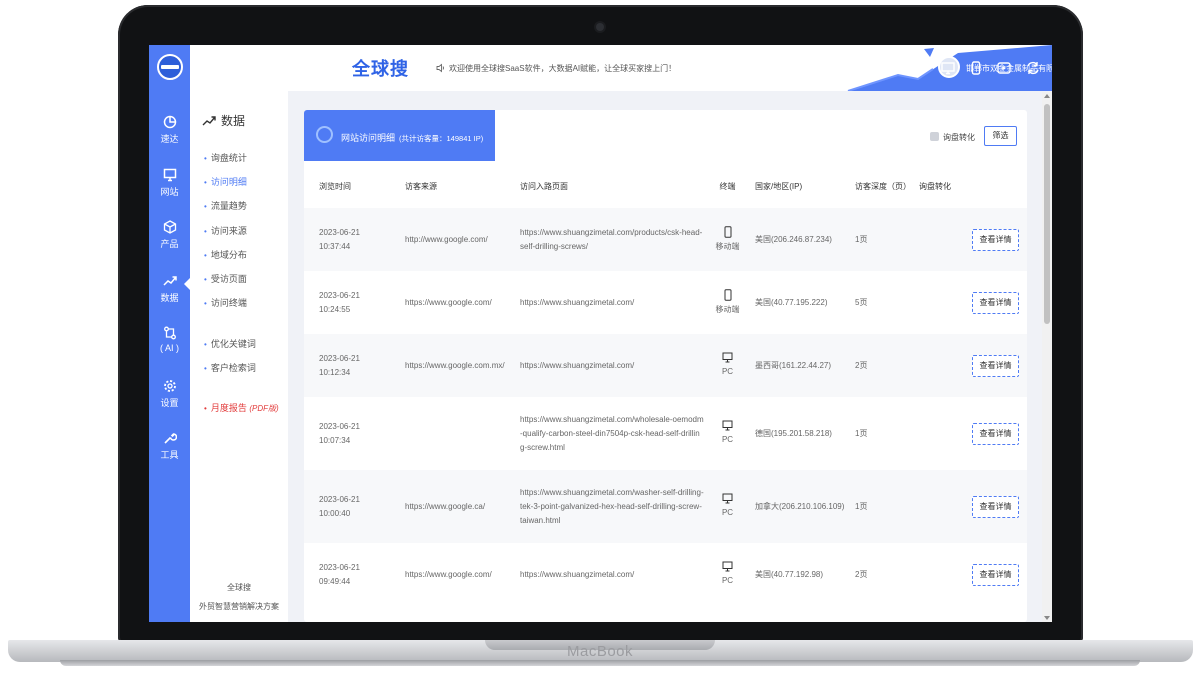  Describe the element at coordinates (347, 365) in the screenshot. I see `cell-time: 2023-06-21 10:12:34` at that location.